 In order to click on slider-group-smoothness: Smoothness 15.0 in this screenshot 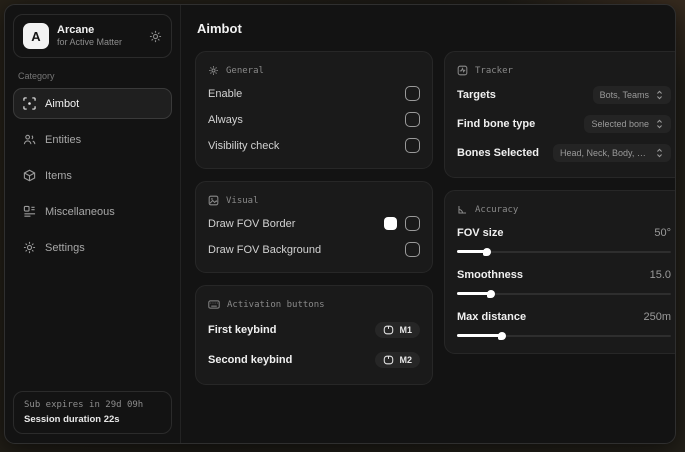, I will do `click(564, 280)`.